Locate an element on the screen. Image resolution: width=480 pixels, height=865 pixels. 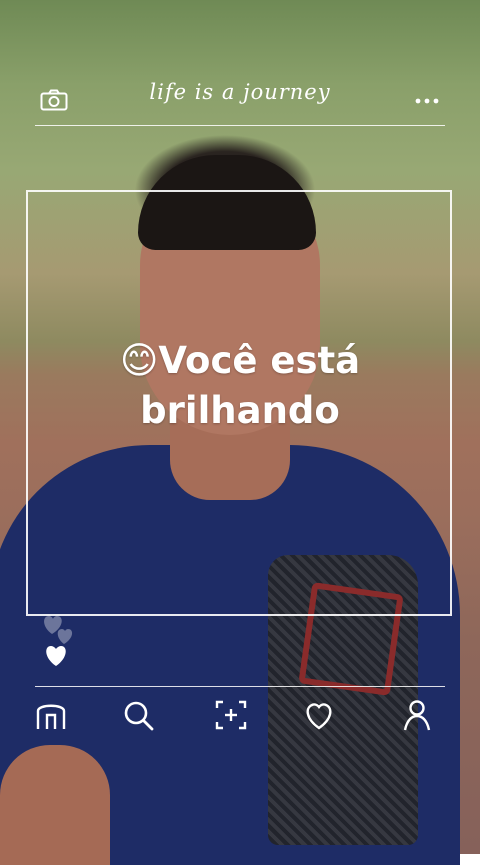
caption-line-2: brilhando is located at coordinates (240, 410).